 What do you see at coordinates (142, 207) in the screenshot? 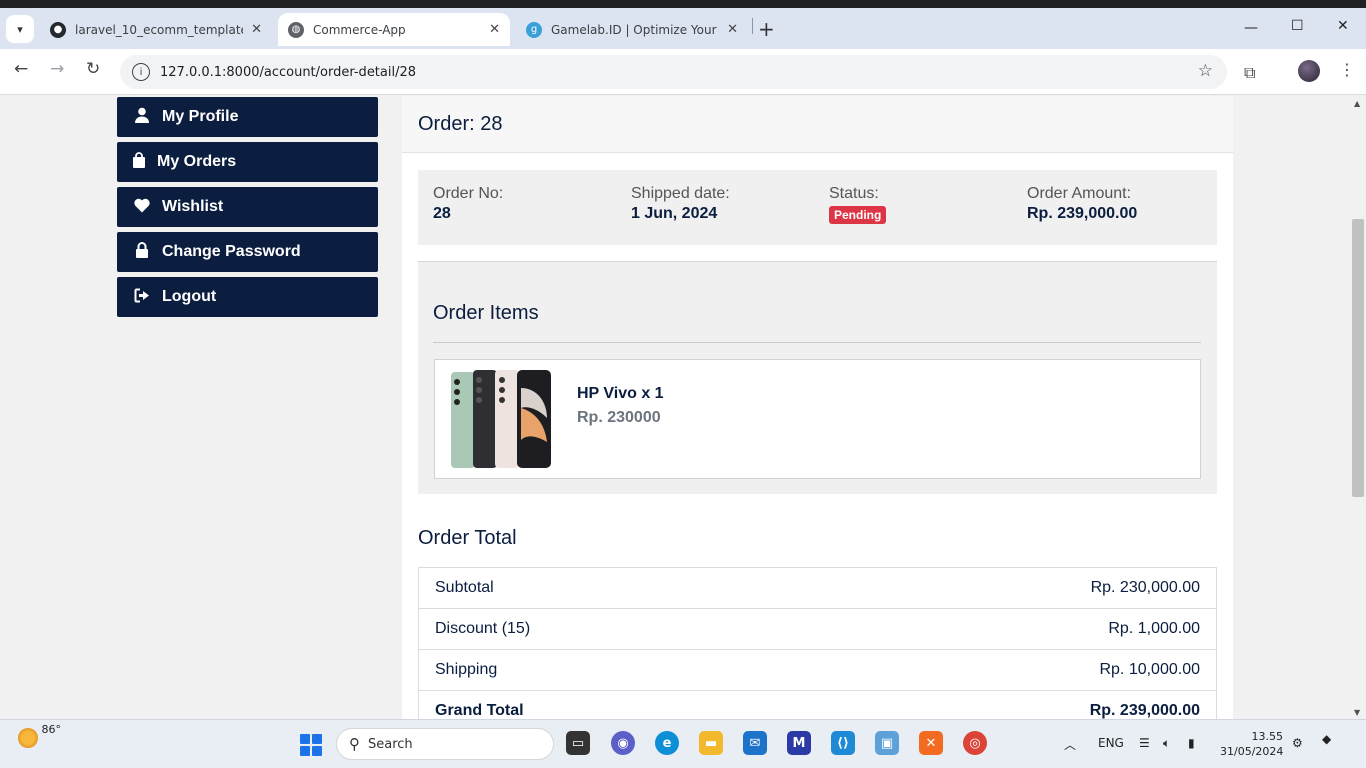
I see `heart-icon` at bounding box center [142, 207].